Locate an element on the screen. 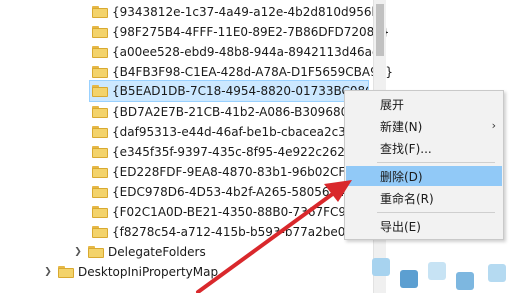 The height and width of the screenshot is (293, 525). menu-item-new: 新建(N) › is located at coordinates (424, 126).